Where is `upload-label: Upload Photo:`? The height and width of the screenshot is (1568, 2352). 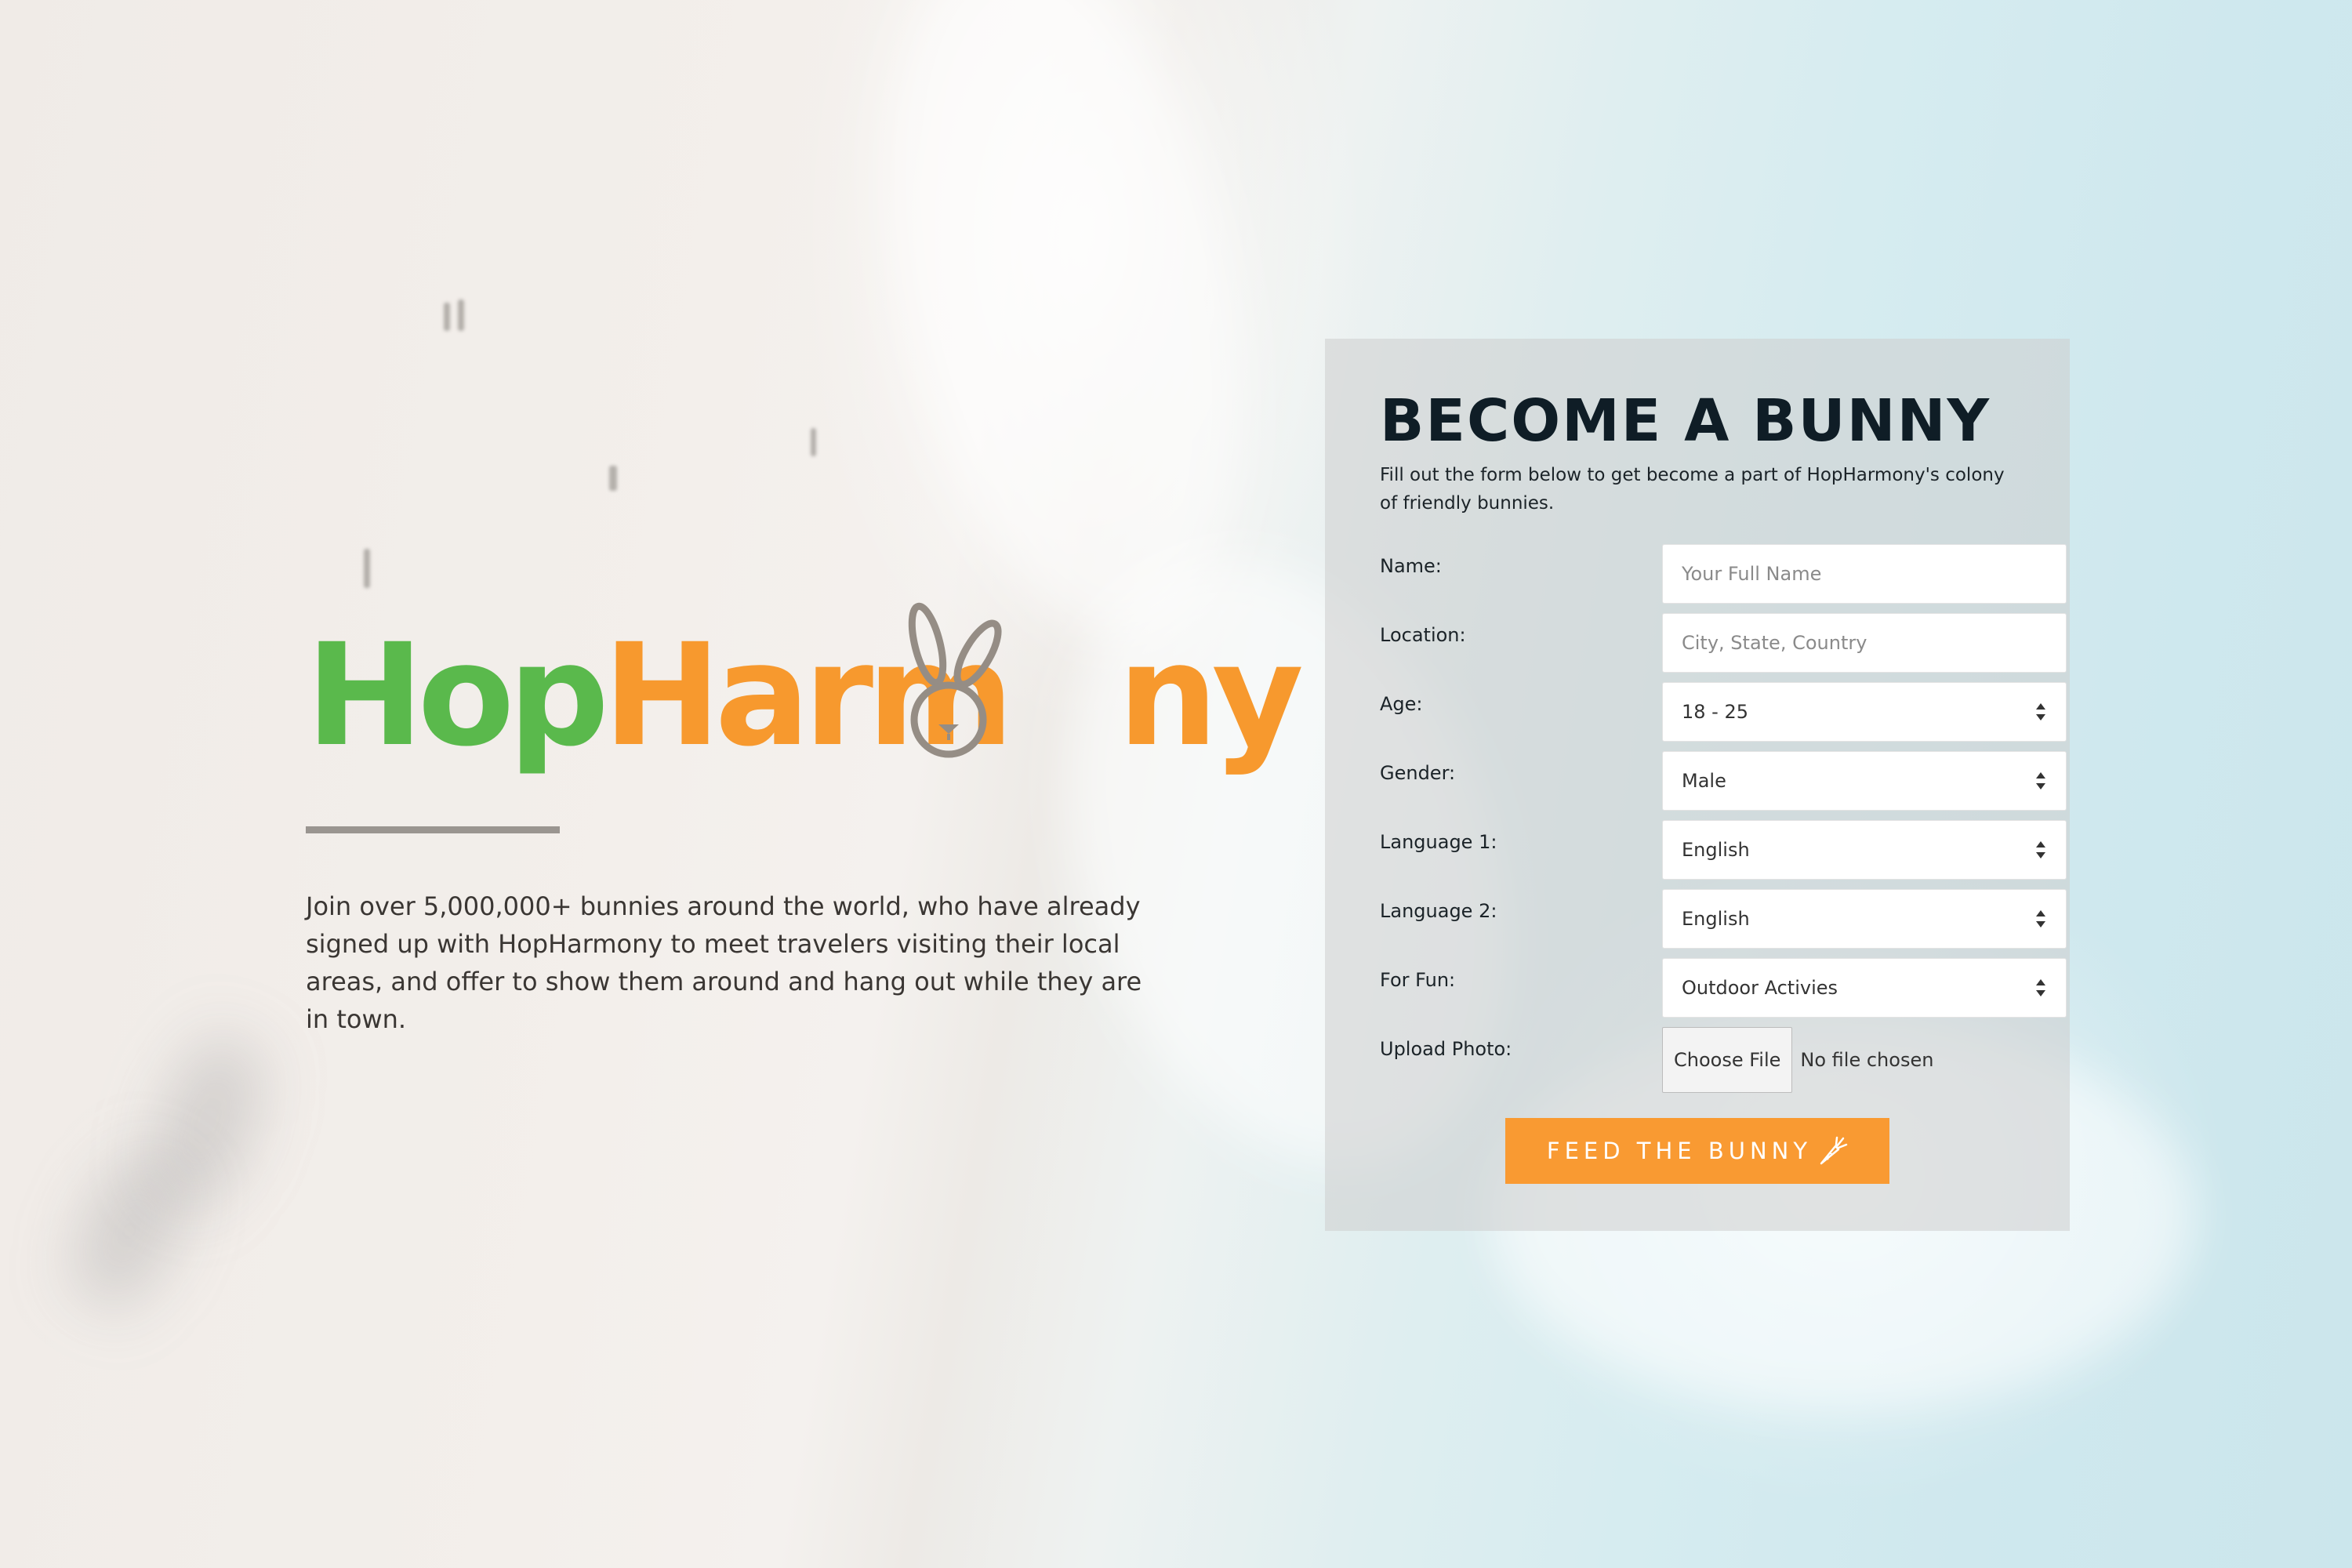 upload-label: Upload Photo: is located at coordinates (1446, 1049).